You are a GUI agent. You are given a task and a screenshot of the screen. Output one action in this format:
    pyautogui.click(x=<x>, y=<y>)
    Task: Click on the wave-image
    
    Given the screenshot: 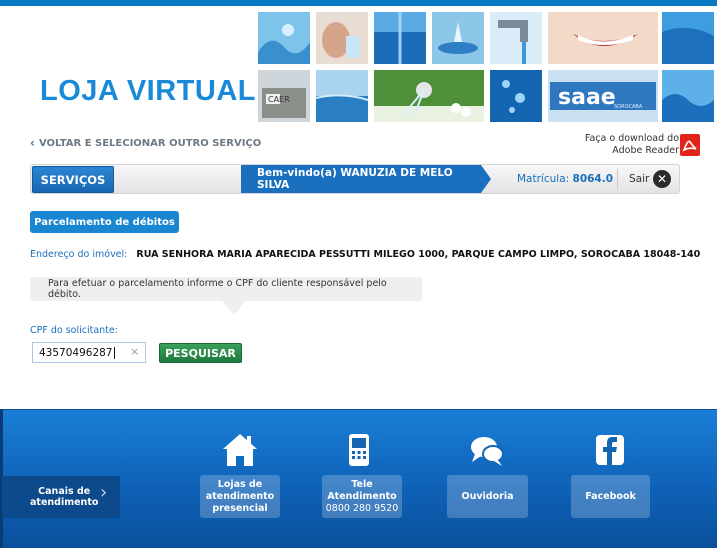 What is the action you would take?
    pyautogui.click(x=688, y=96)
    